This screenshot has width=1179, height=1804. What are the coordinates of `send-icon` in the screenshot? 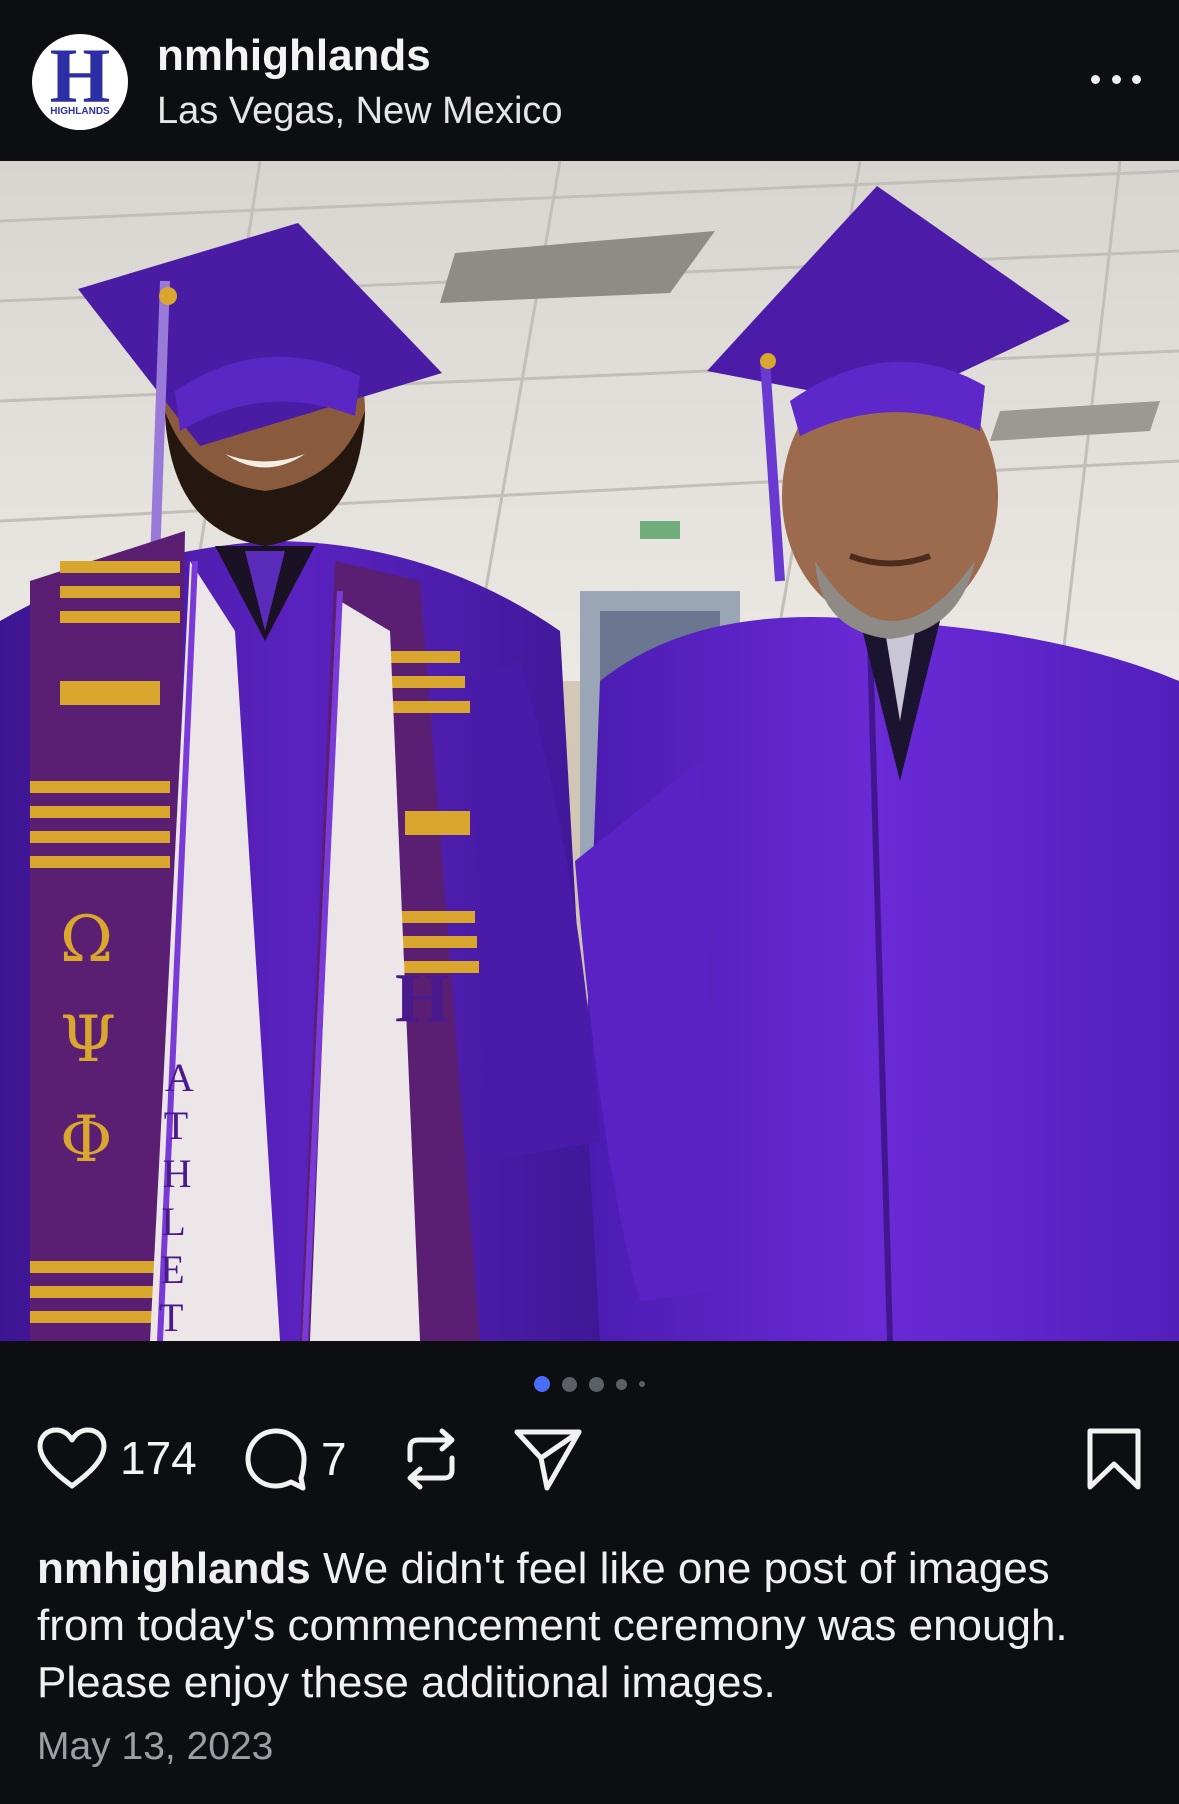 It's located at (548, 1459).